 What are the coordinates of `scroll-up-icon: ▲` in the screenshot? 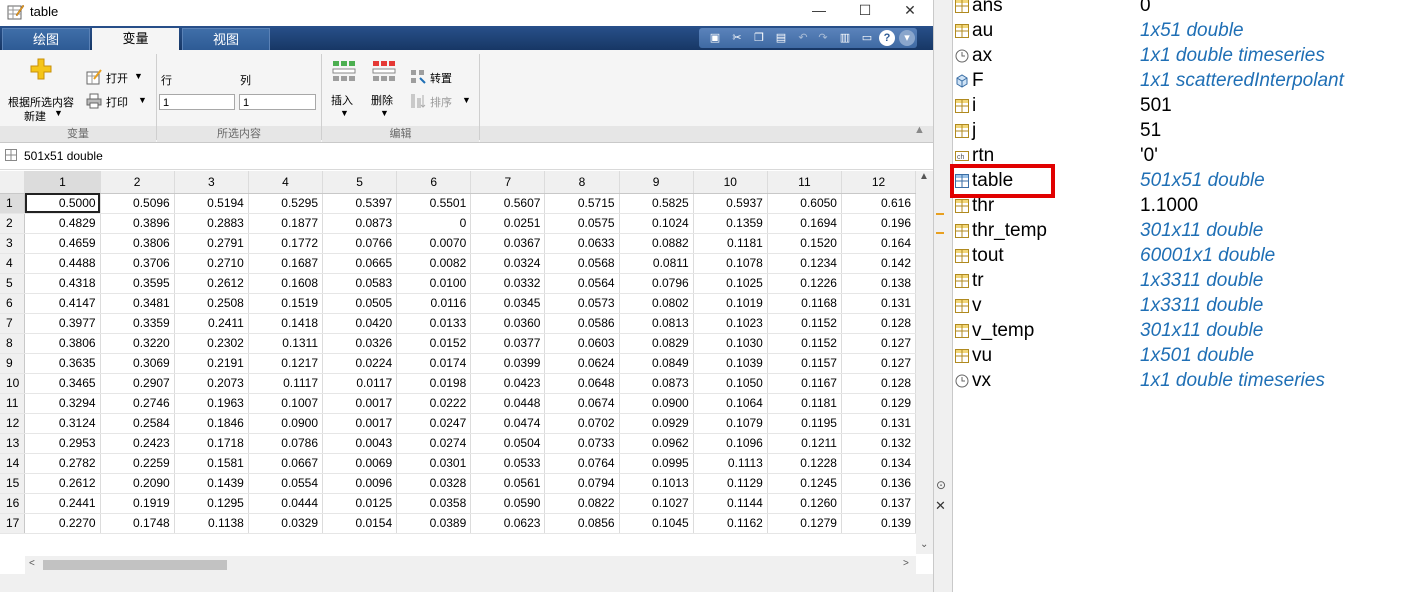 It's located at (924, 176).